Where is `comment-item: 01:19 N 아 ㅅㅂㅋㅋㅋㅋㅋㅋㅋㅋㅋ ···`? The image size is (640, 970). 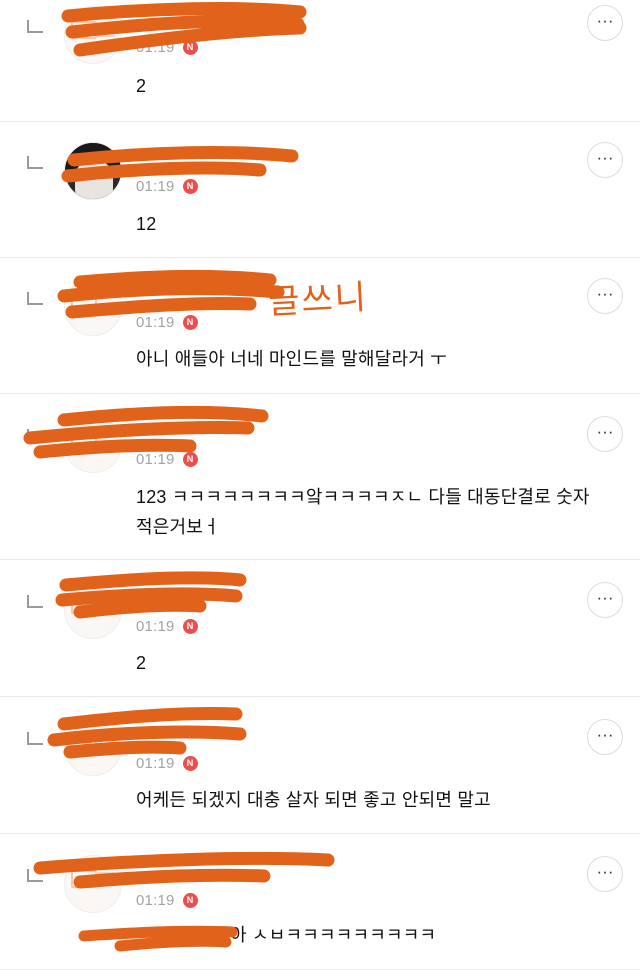
comment-item: 01:19 N 아 ㅅㅂㅋㅋㅋㅋㅋㅋㅋㅋㅋ ··· is located at coordinates (320, 902).